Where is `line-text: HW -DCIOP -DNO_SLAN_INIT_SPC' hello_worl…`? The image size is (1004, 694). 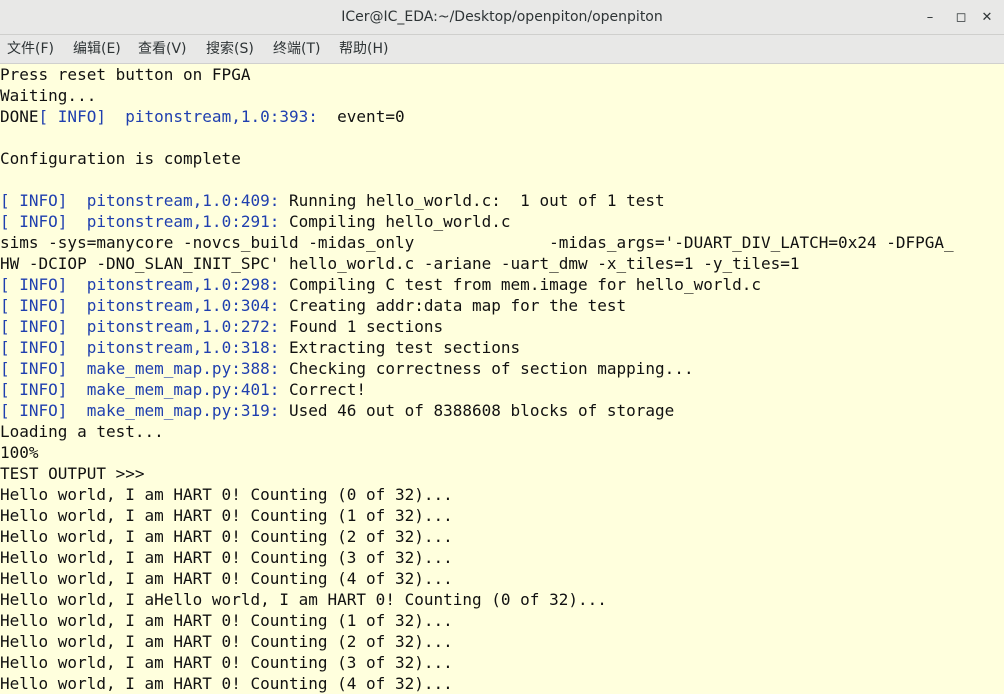 line-text: HW -DCIOP -DNO_SLAN_INIT_SPC' hello_worl… is located at coordinates (400, 263).